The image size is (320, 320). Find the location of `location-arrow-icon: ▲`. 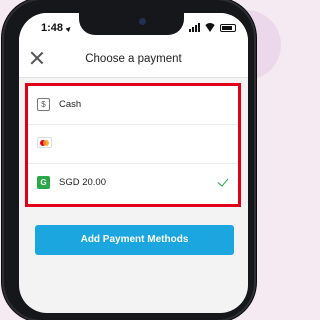

location-arrow-icon: ▲ is located at coordinates (69, 28).